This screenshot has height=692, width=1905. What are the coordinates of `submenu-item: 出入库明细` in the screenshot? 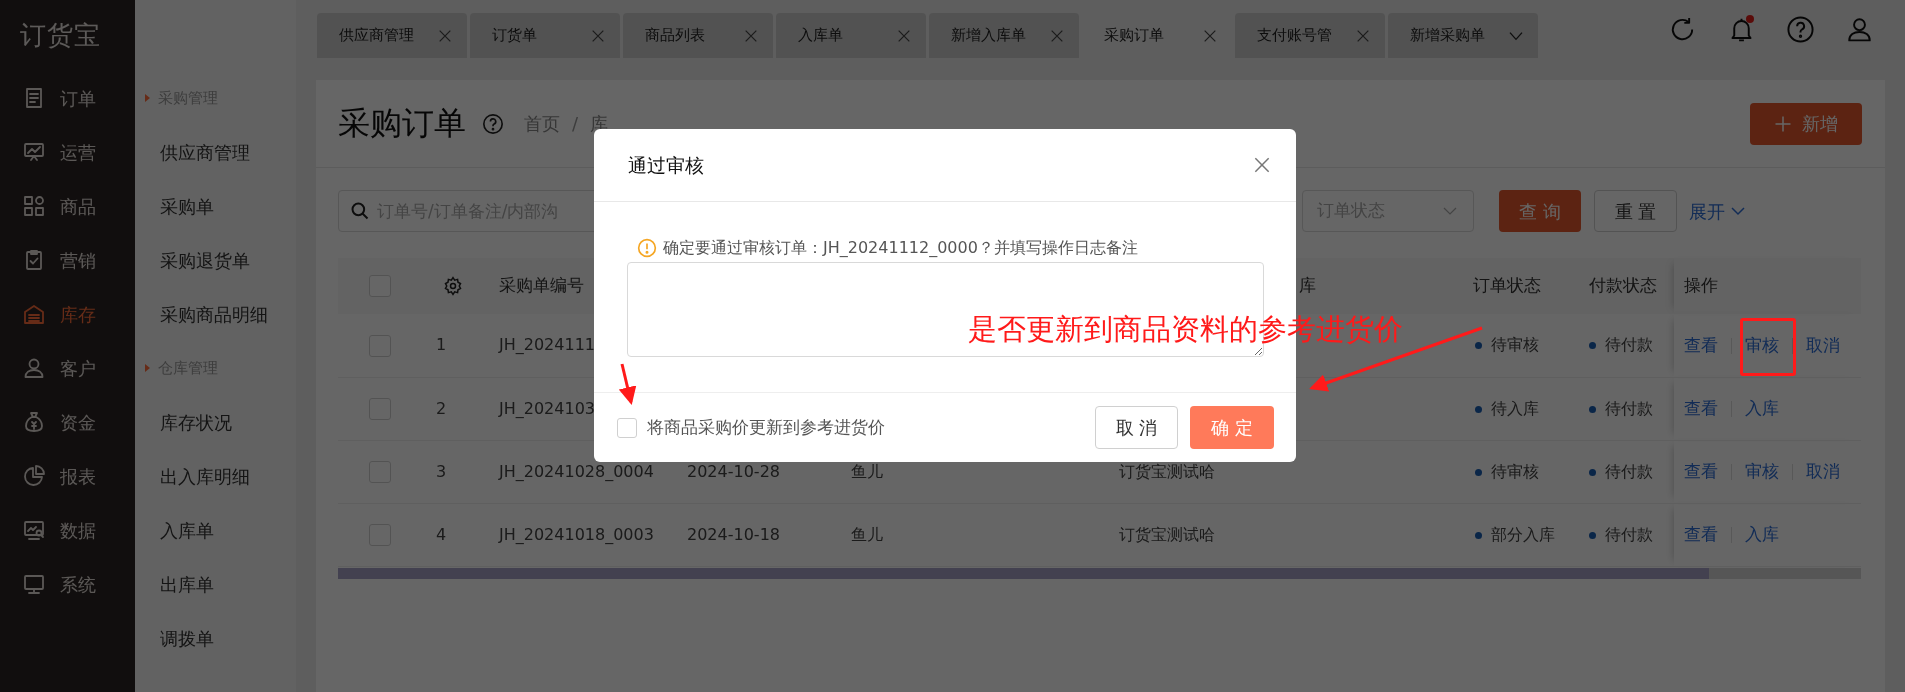 It's located at (215, 476).